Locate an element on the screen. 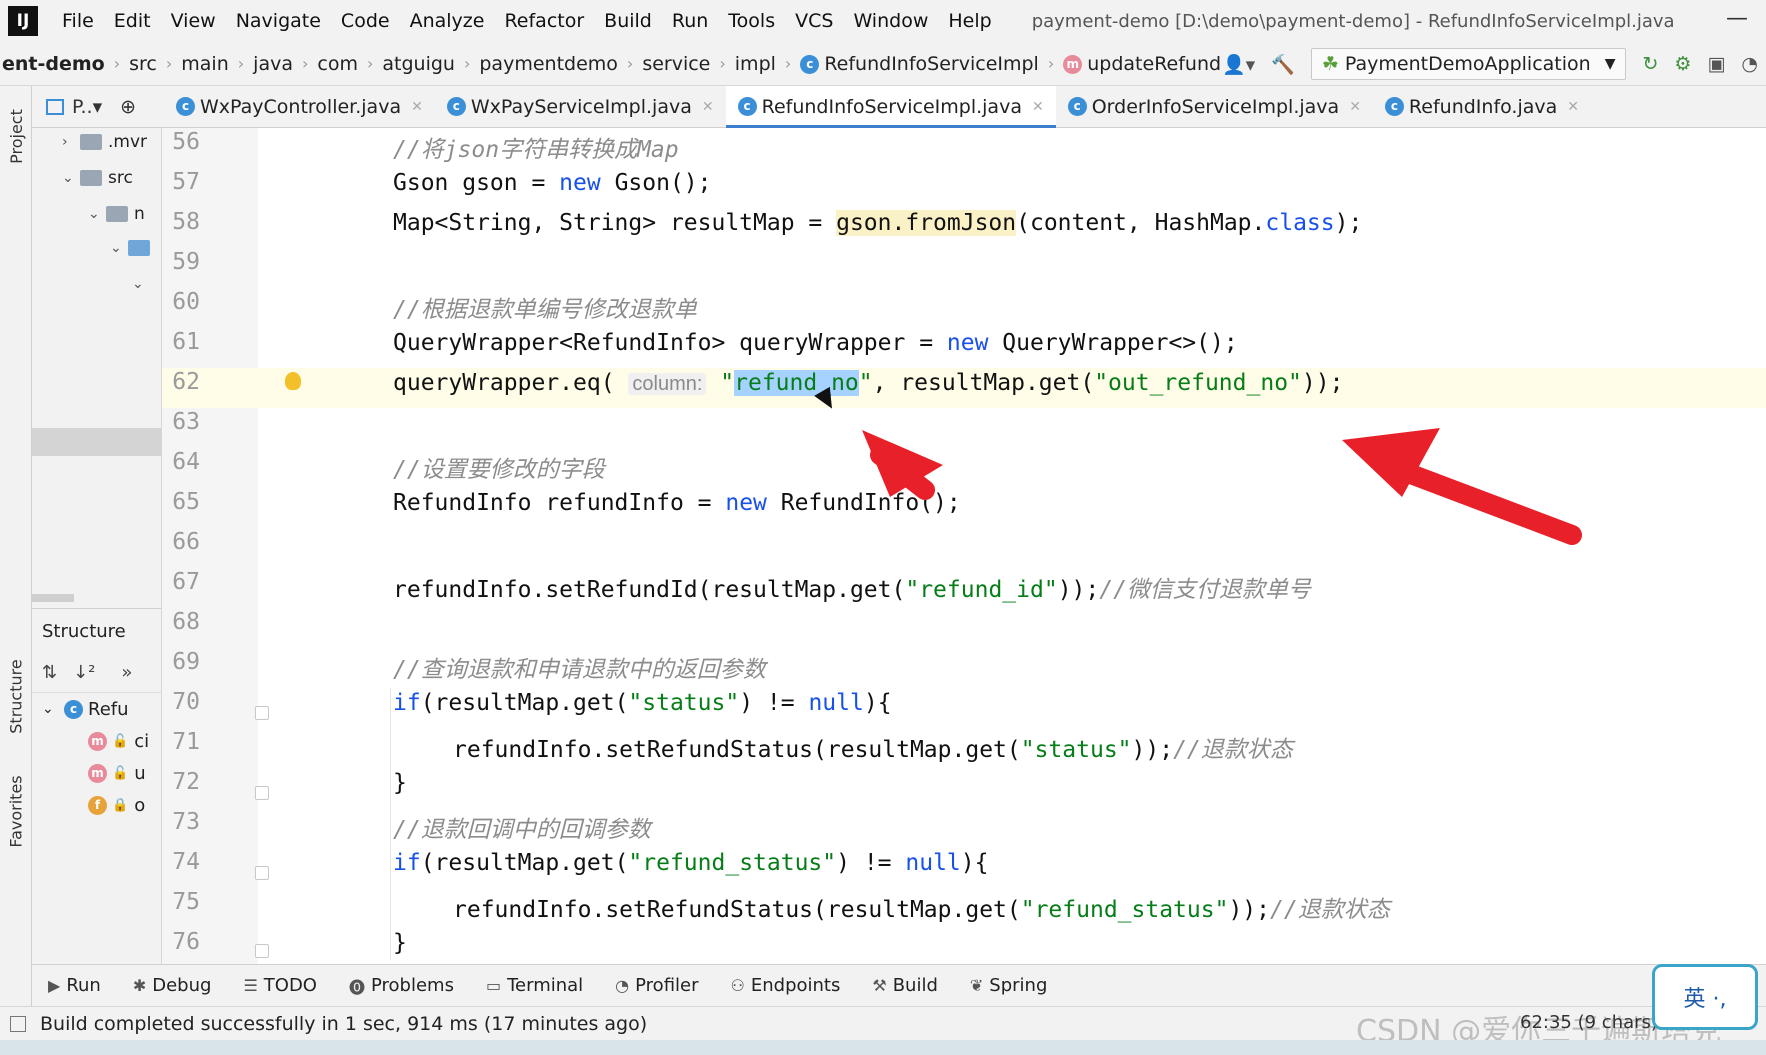  info-icon: ⓿ is located at coordinates (356, 987).